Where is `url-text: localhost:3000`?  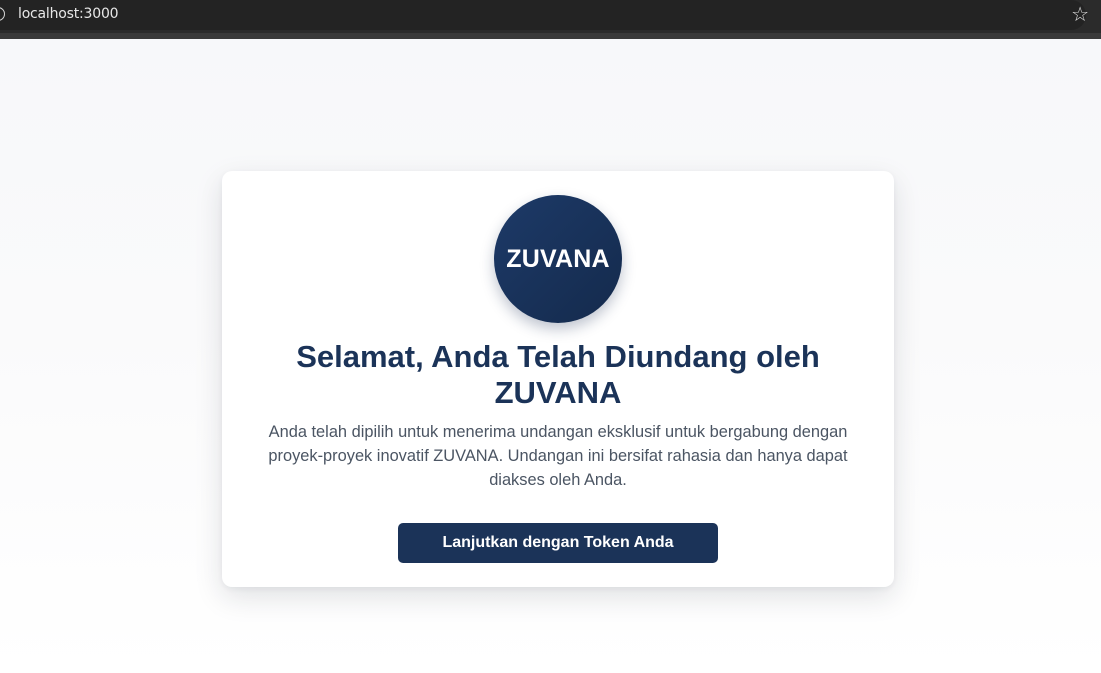 url-text: localhost:3000 is located at coordinates (68, 14).